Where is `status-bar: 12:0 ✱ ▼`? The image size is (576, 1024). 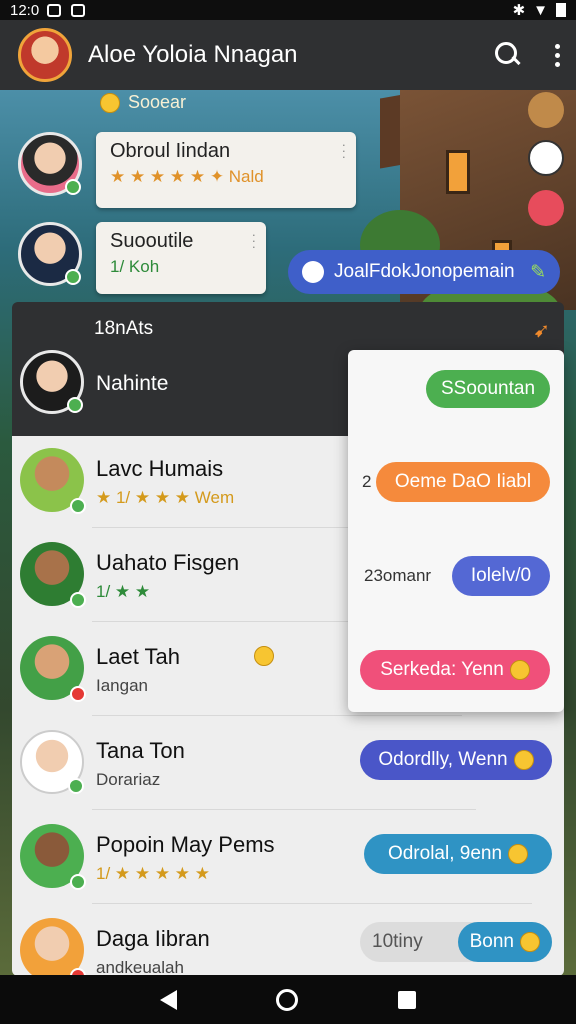 status-bar: 12:0 ✱ ▼ is located at coordinates (288, 10).